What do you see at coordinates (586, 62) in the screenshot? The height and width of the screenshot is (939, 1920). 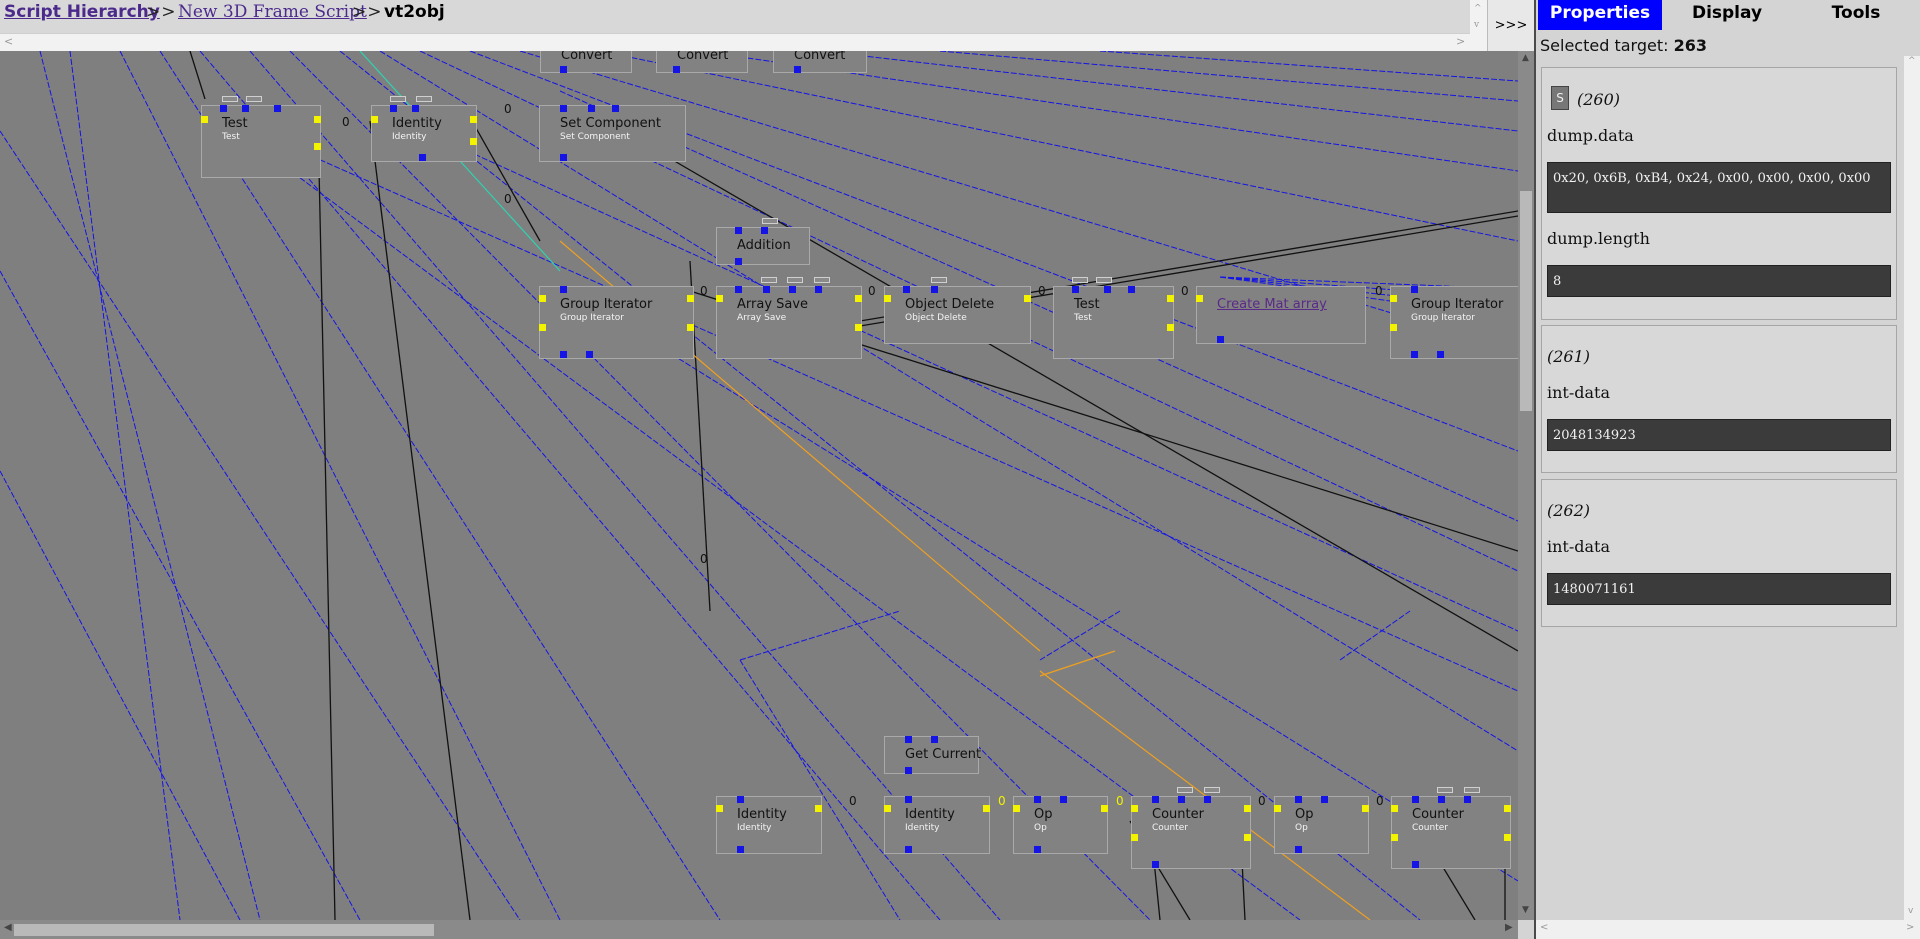 I see `node-convert-1: Convert` at bounding box center [586, 62].